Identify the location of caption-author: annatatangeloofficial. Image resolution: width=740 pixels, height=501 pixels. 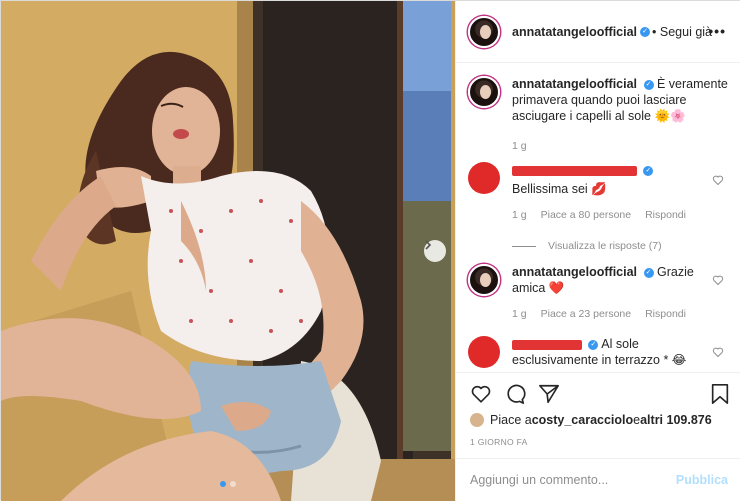
(574, 84).